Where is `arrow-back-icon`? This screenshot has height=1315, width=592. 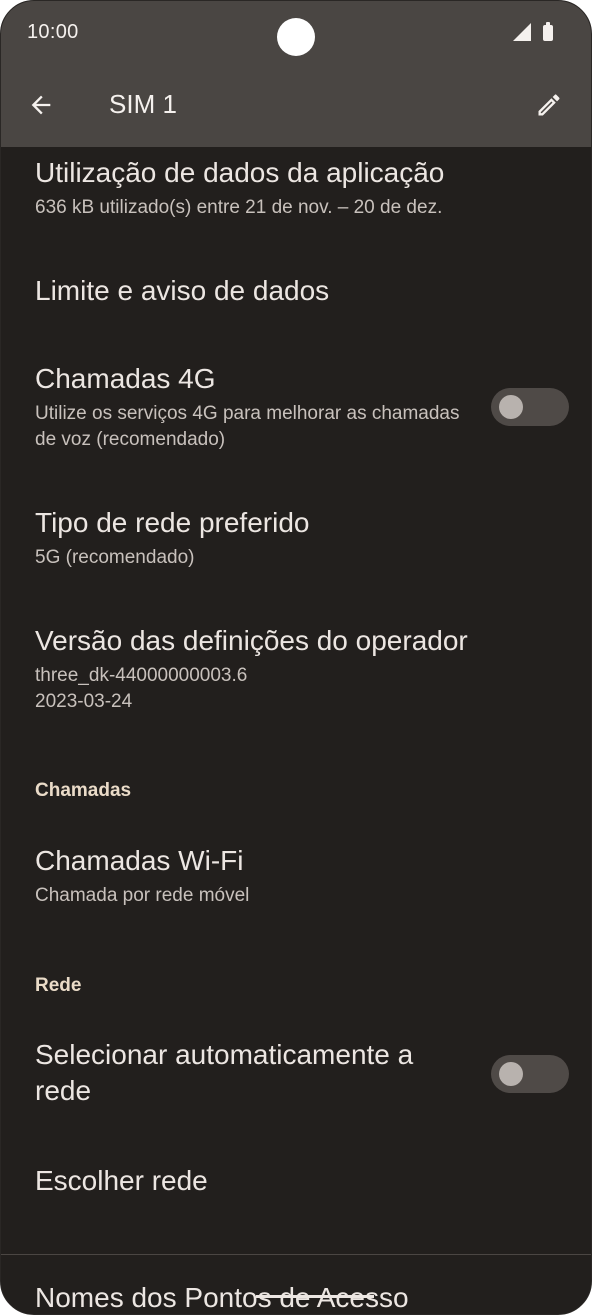 arrow-back-icon is located at coordinates (41, 105).